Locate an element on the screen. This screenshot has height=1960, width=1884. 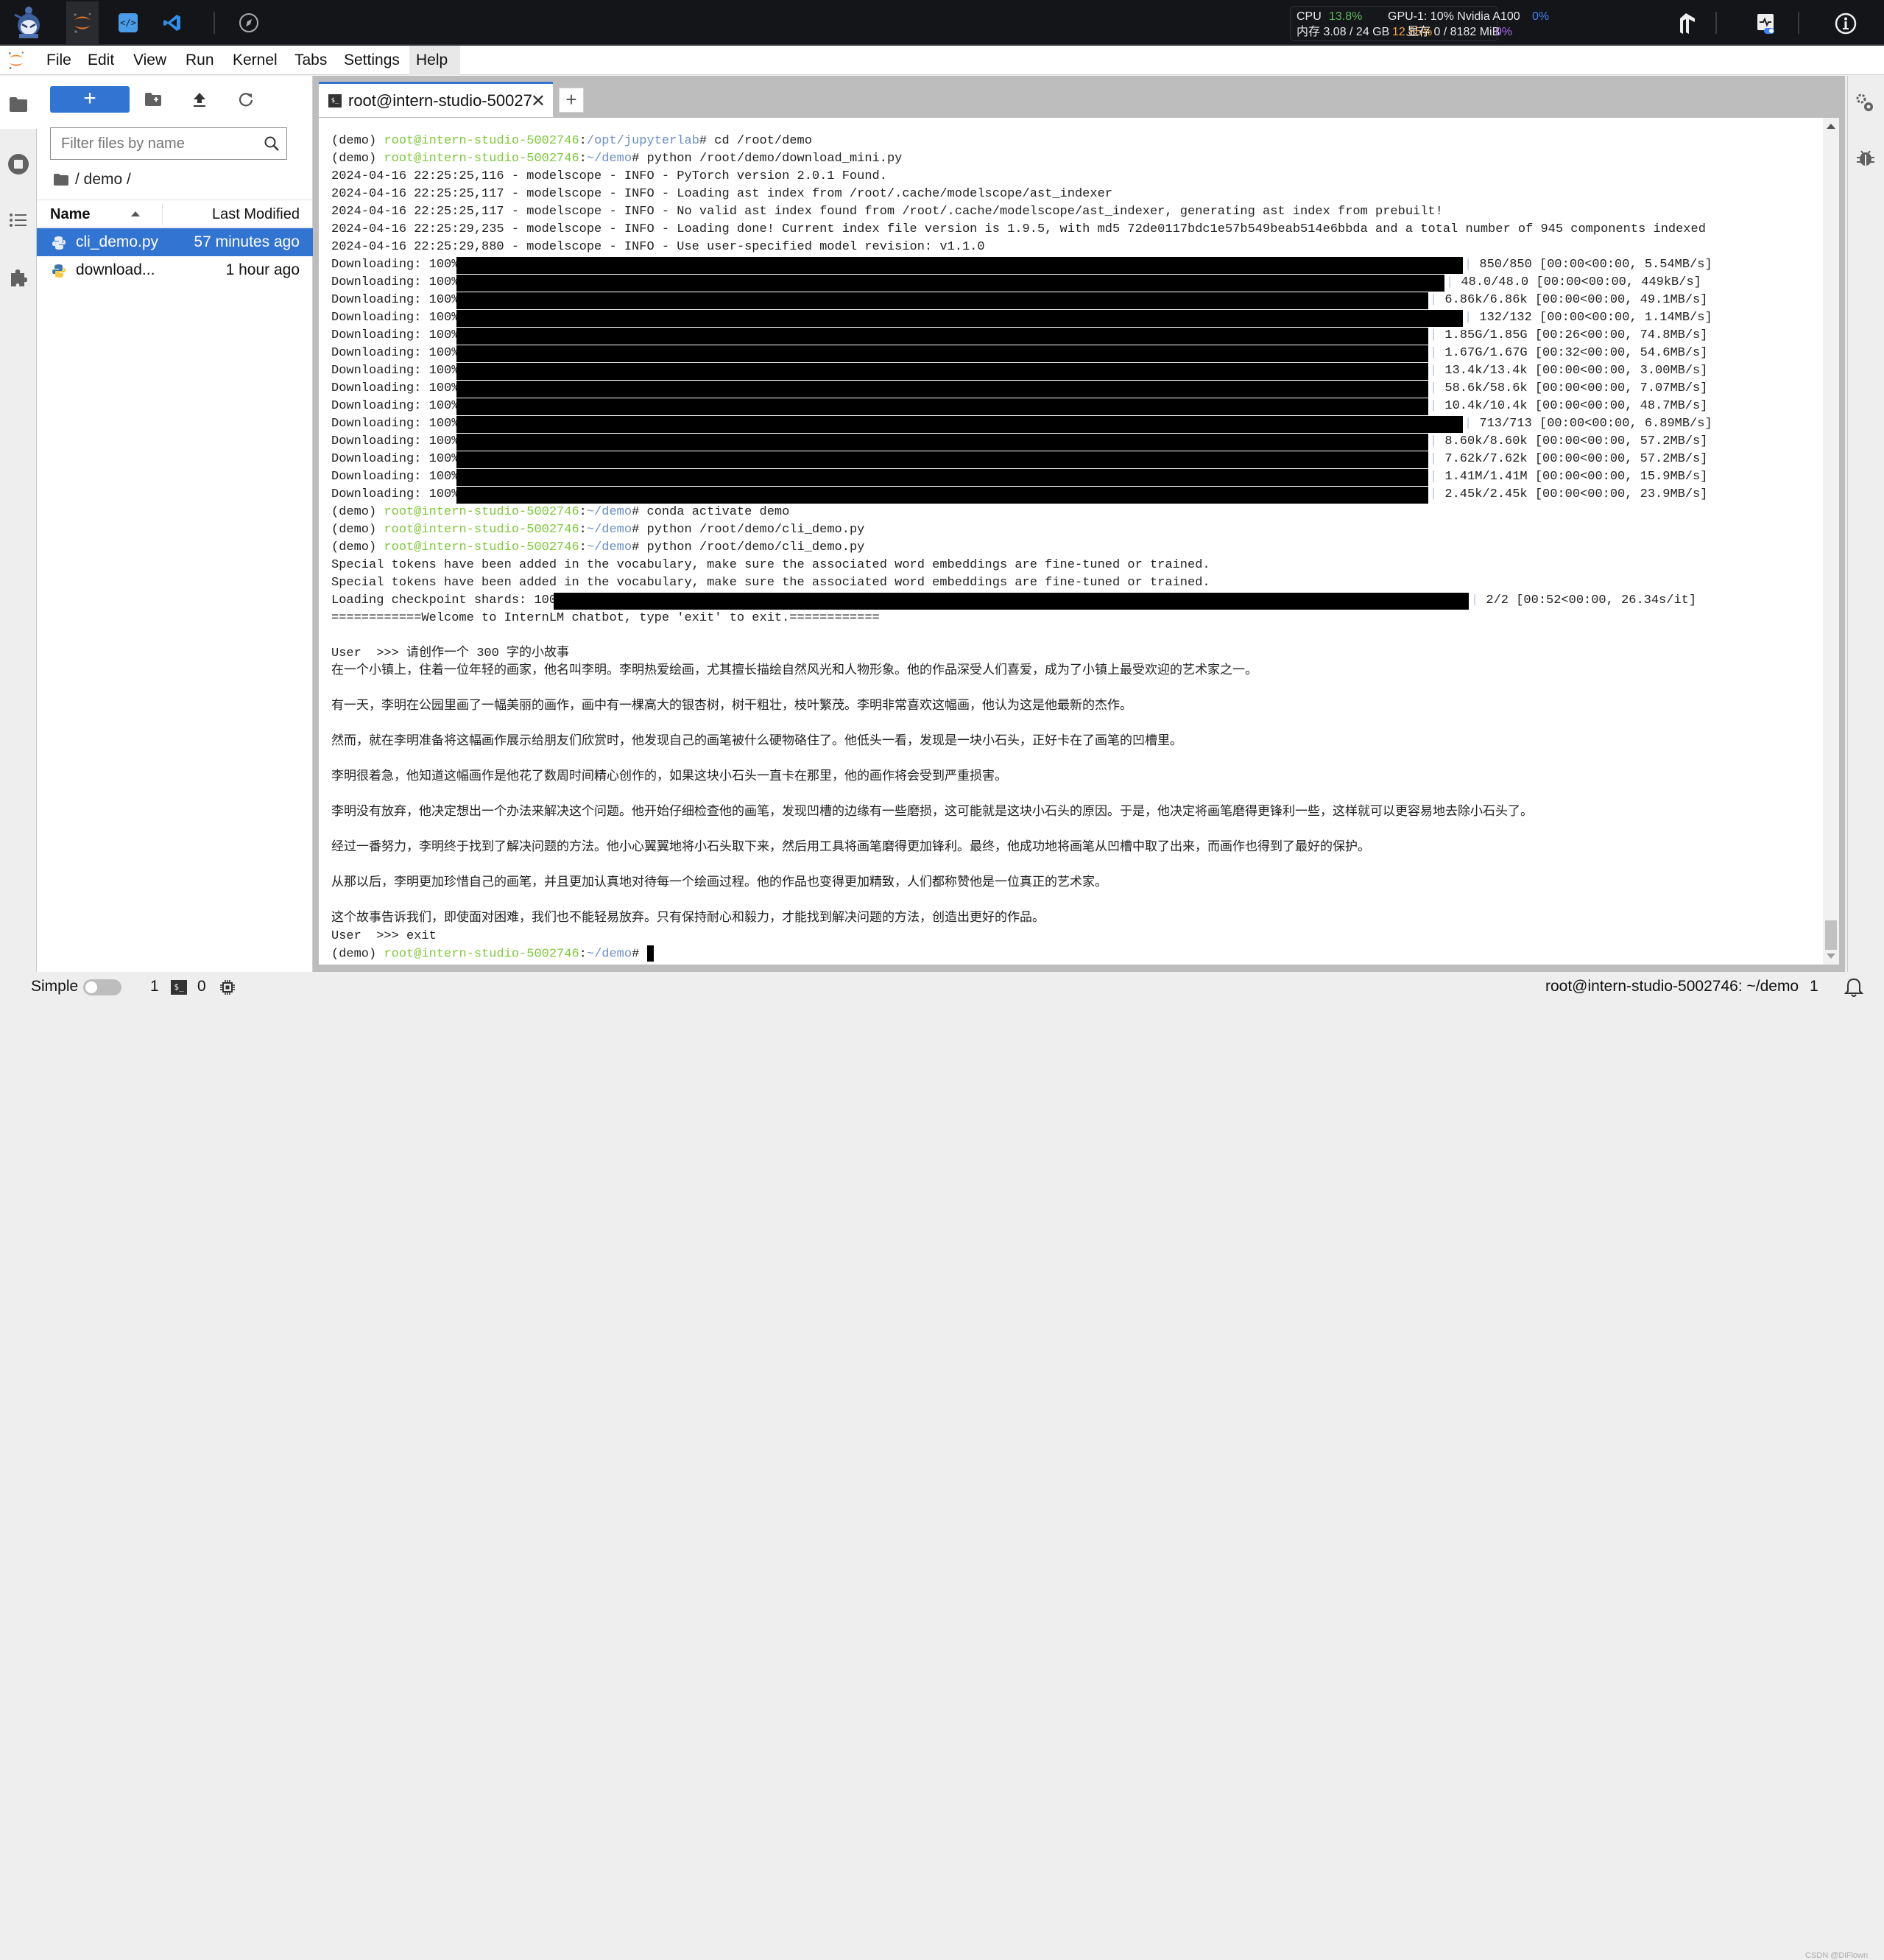
download-stats: | 850/850 [00:00<00:00, 5.54MB/s] is located at coordinates (1588, 265).